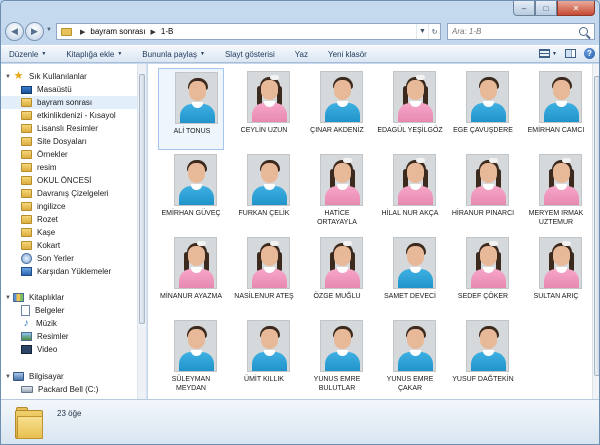 The width and height of the screenshot is (600, 445). I want to click on file-item: ÜMİT KILLIK, so click(264, 358).